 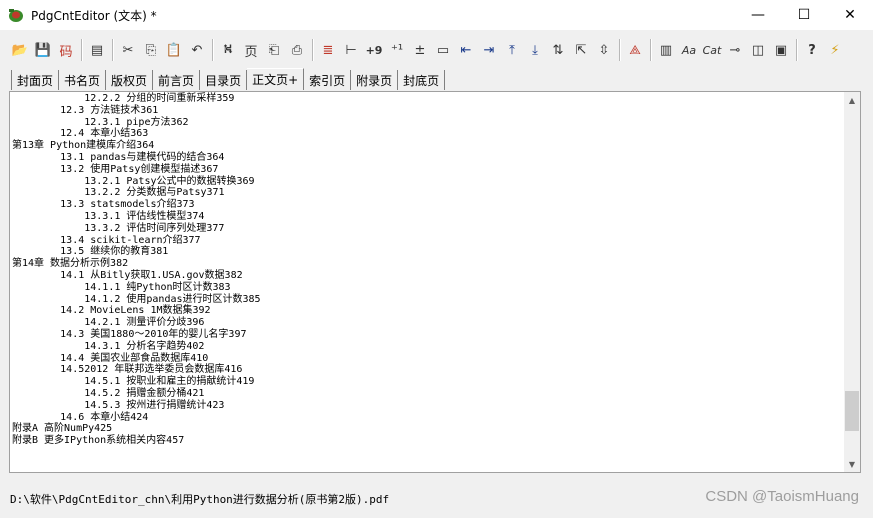 I want to click on pdf-icon: ⟁, so click(x=635, y=50).